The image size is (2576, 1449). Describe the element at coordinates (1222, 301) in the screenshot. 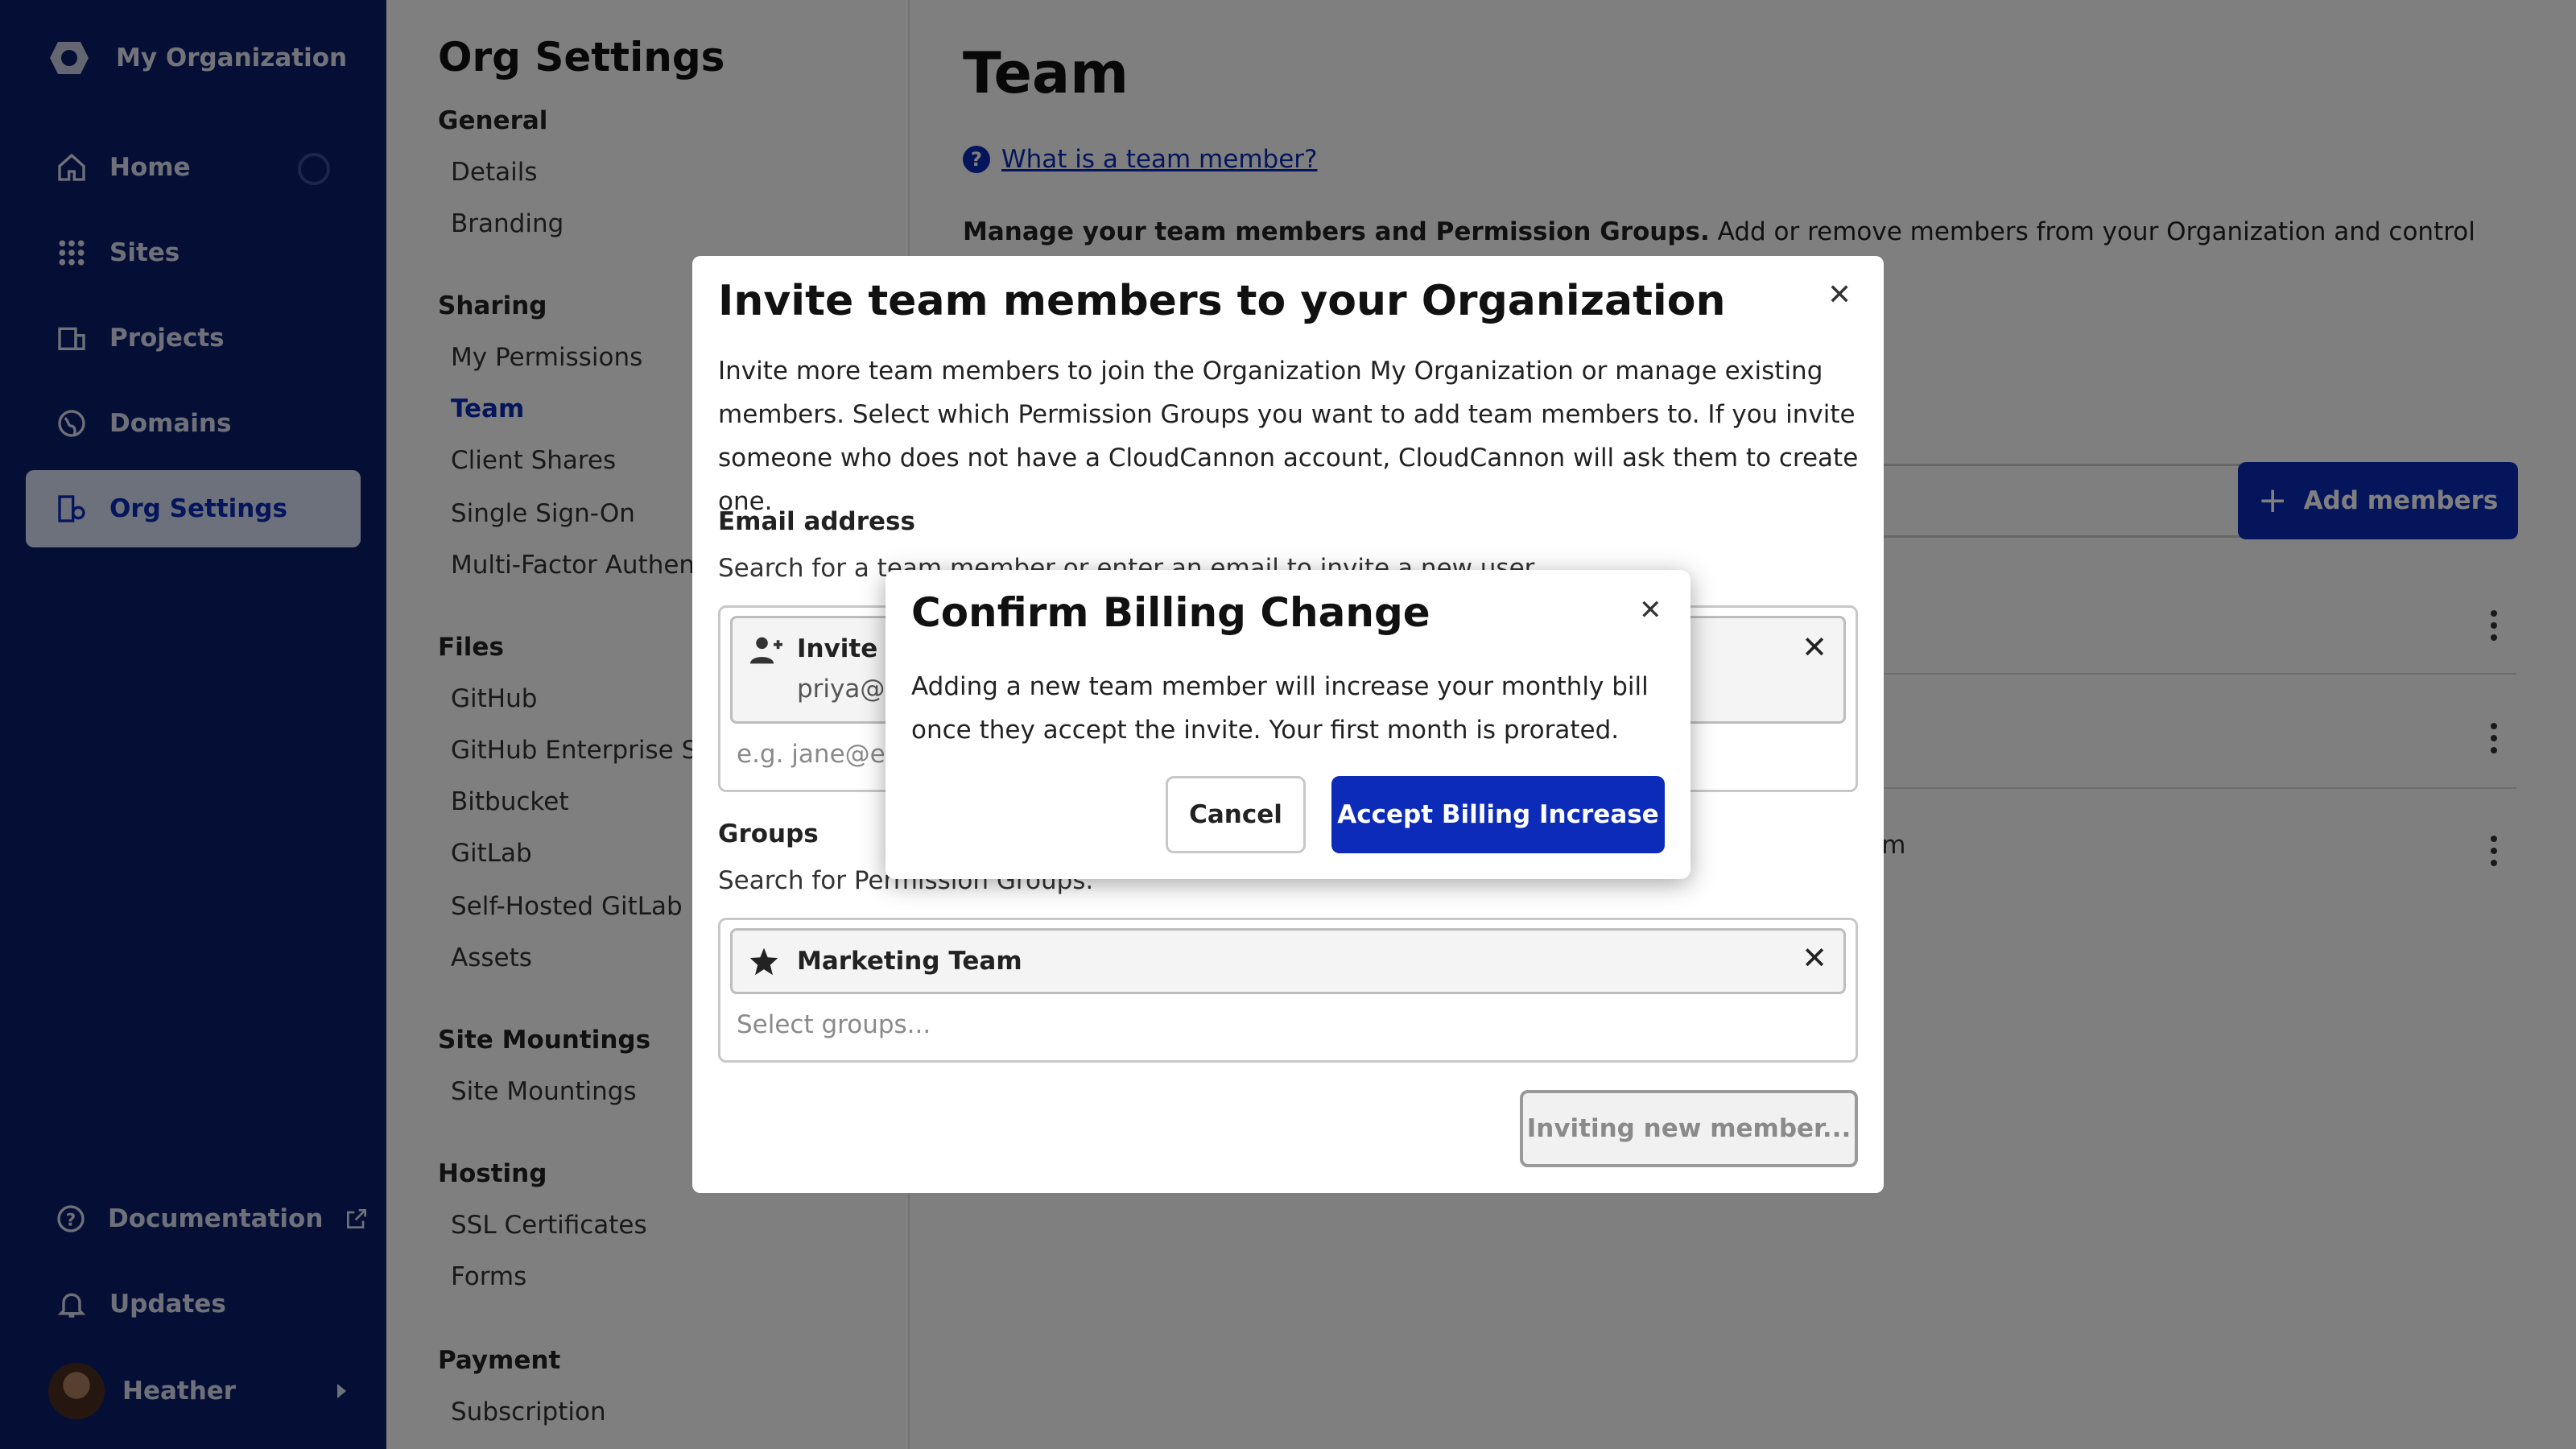

I see `invite-modal-title: Invite team members to your Organization` at that location.